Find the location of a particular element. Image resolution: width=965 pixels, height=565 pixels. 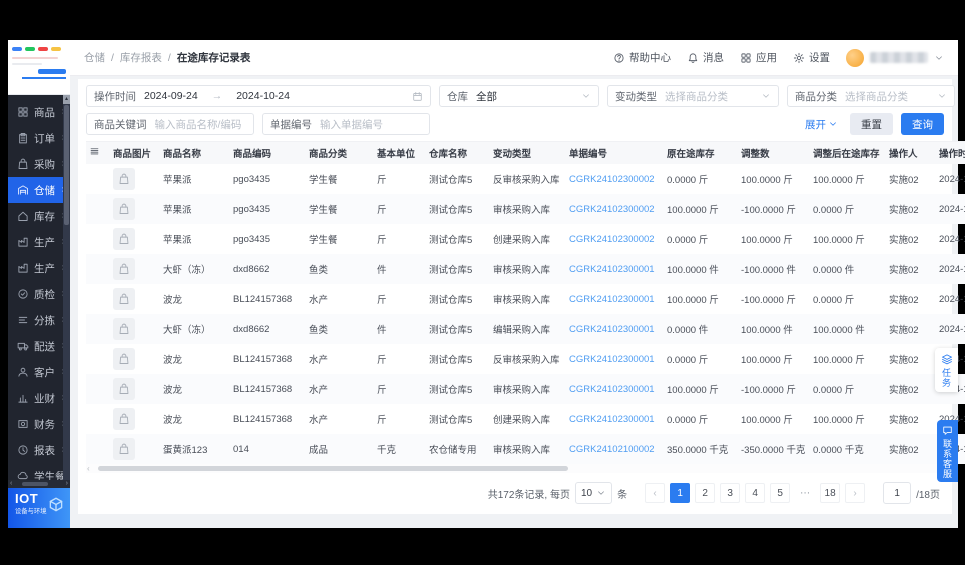

sidebar-item-label: 生产 is located at coordinates (44, 242).